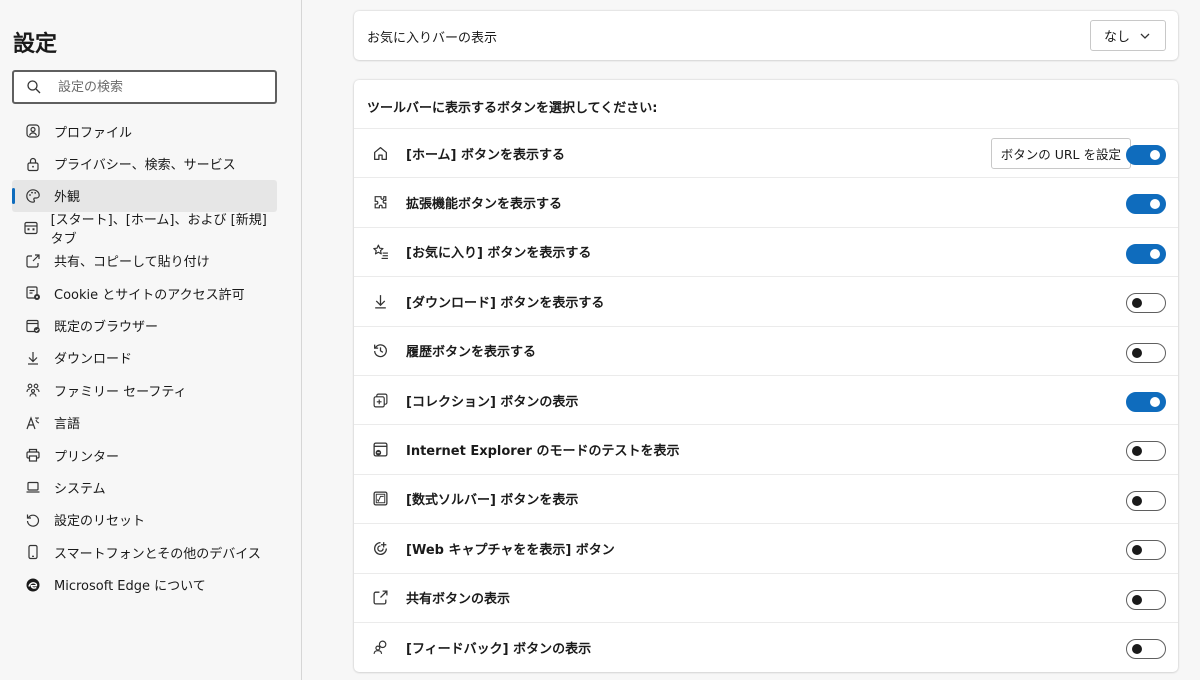 This screenshot has height=680, width=1200. I want to click on favorites-bar-select: なし, so click(1128, 35).